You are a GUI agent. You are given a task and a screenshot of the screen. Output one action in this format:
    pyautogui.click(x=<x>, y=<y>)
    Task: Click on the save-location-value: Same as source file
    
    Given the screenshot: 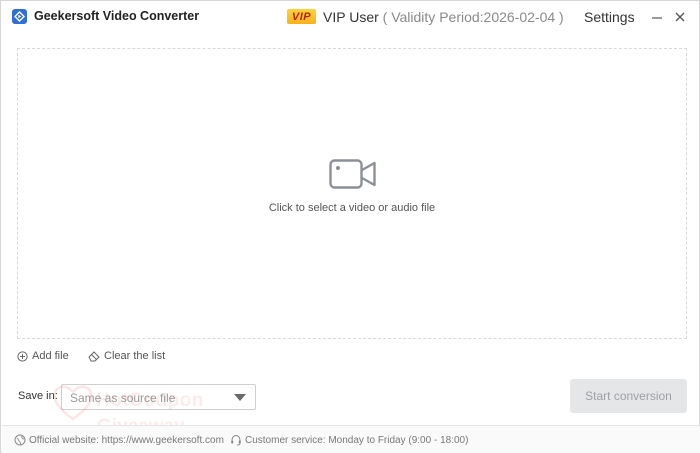 What is the action you would take?
    pyautogui.click(x=123, y=398)
    